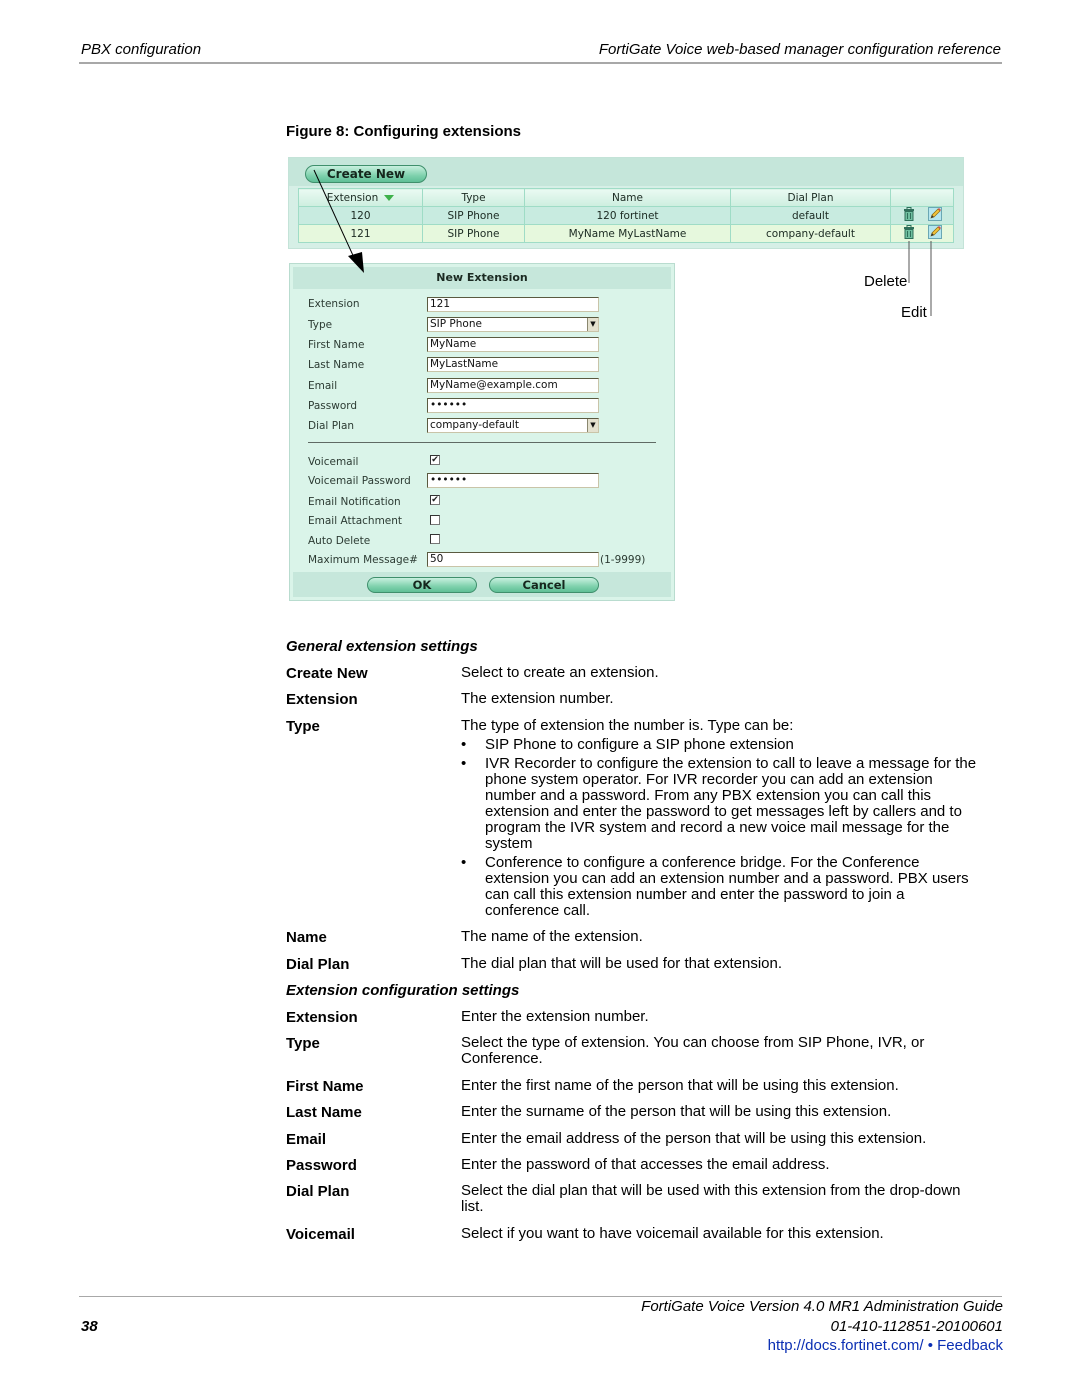 The image size is (1080, 1397). What do you see at coordinates (320, 325) in the screenshot?
I see `type-label: Type` at bounding box center [320, 325].